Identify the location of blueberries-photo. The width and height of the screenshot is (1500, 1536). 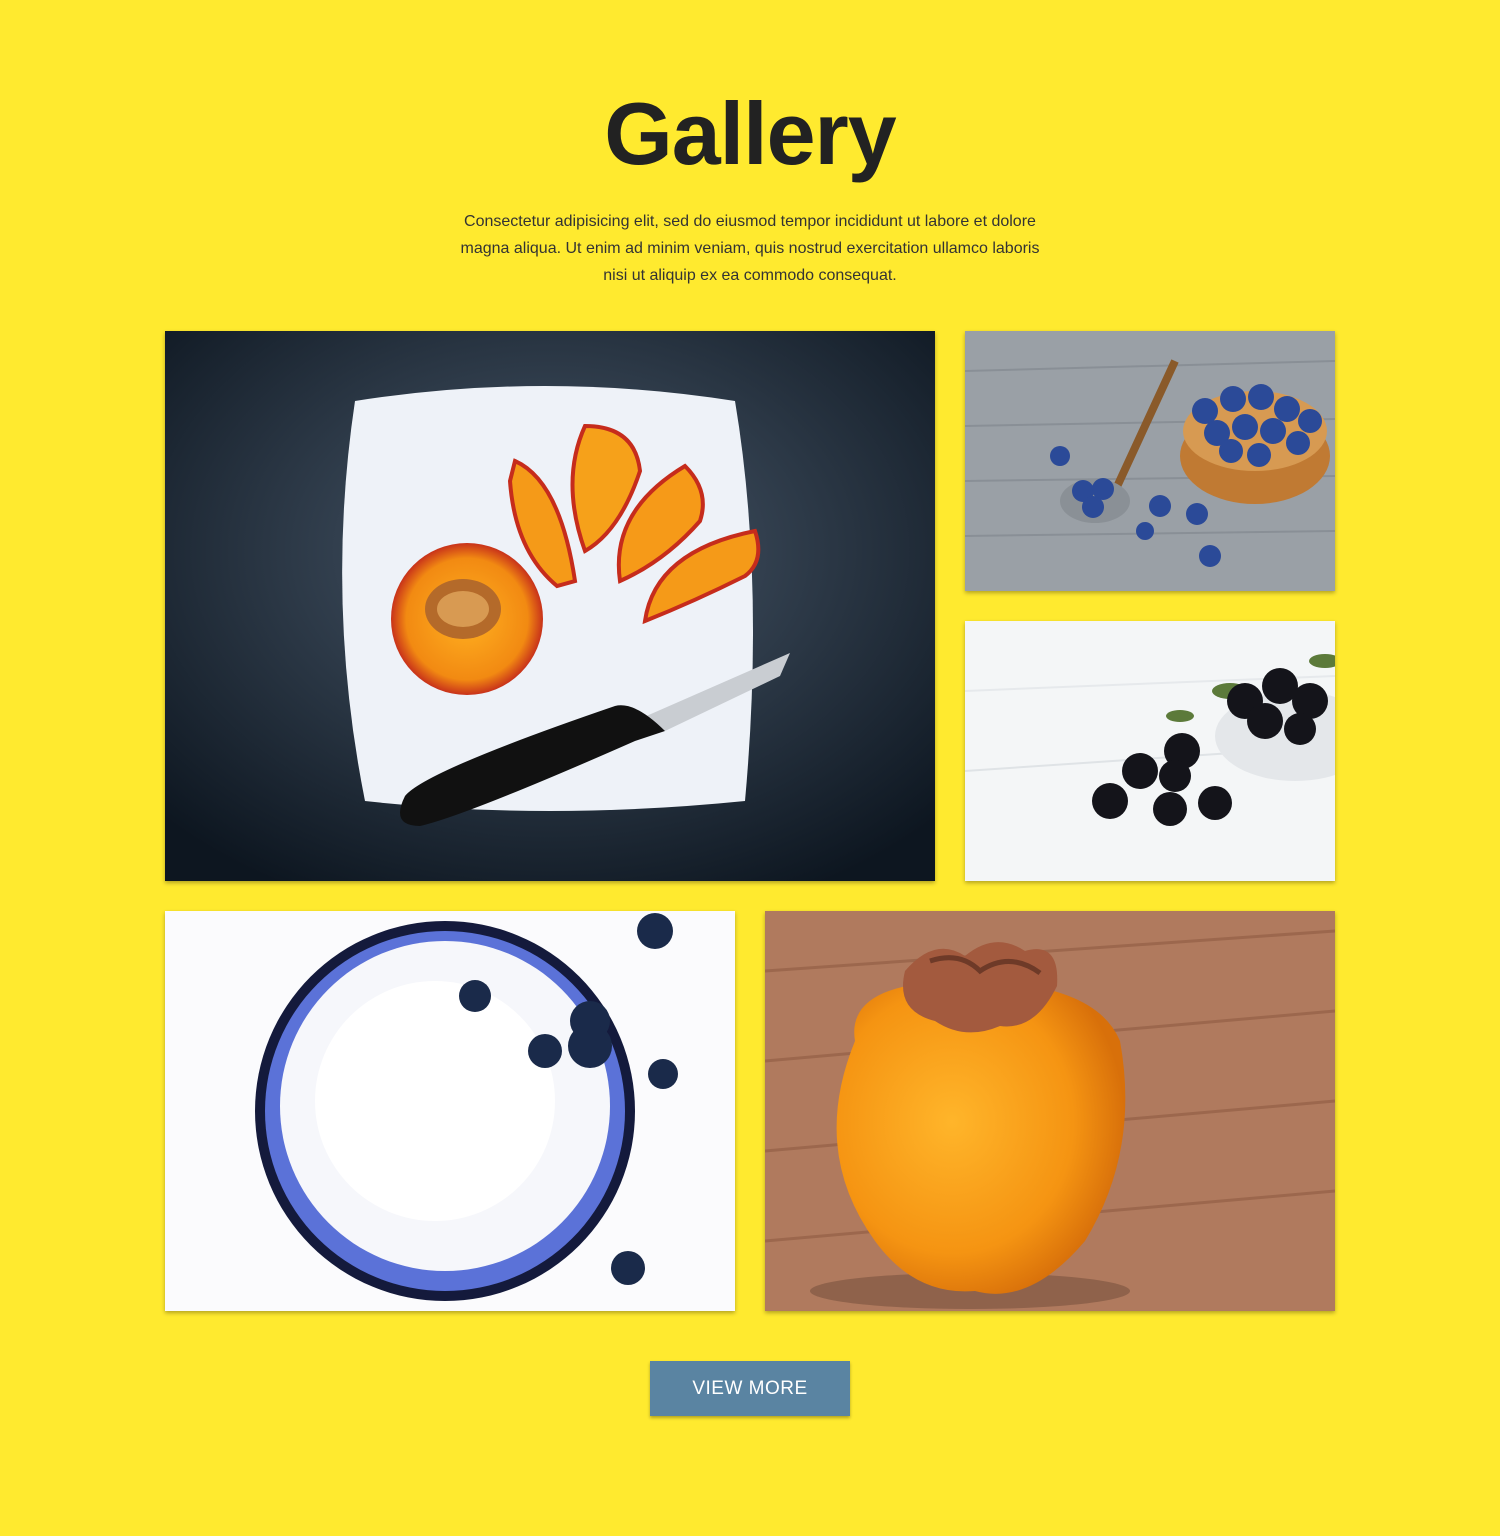
(1150, 461).